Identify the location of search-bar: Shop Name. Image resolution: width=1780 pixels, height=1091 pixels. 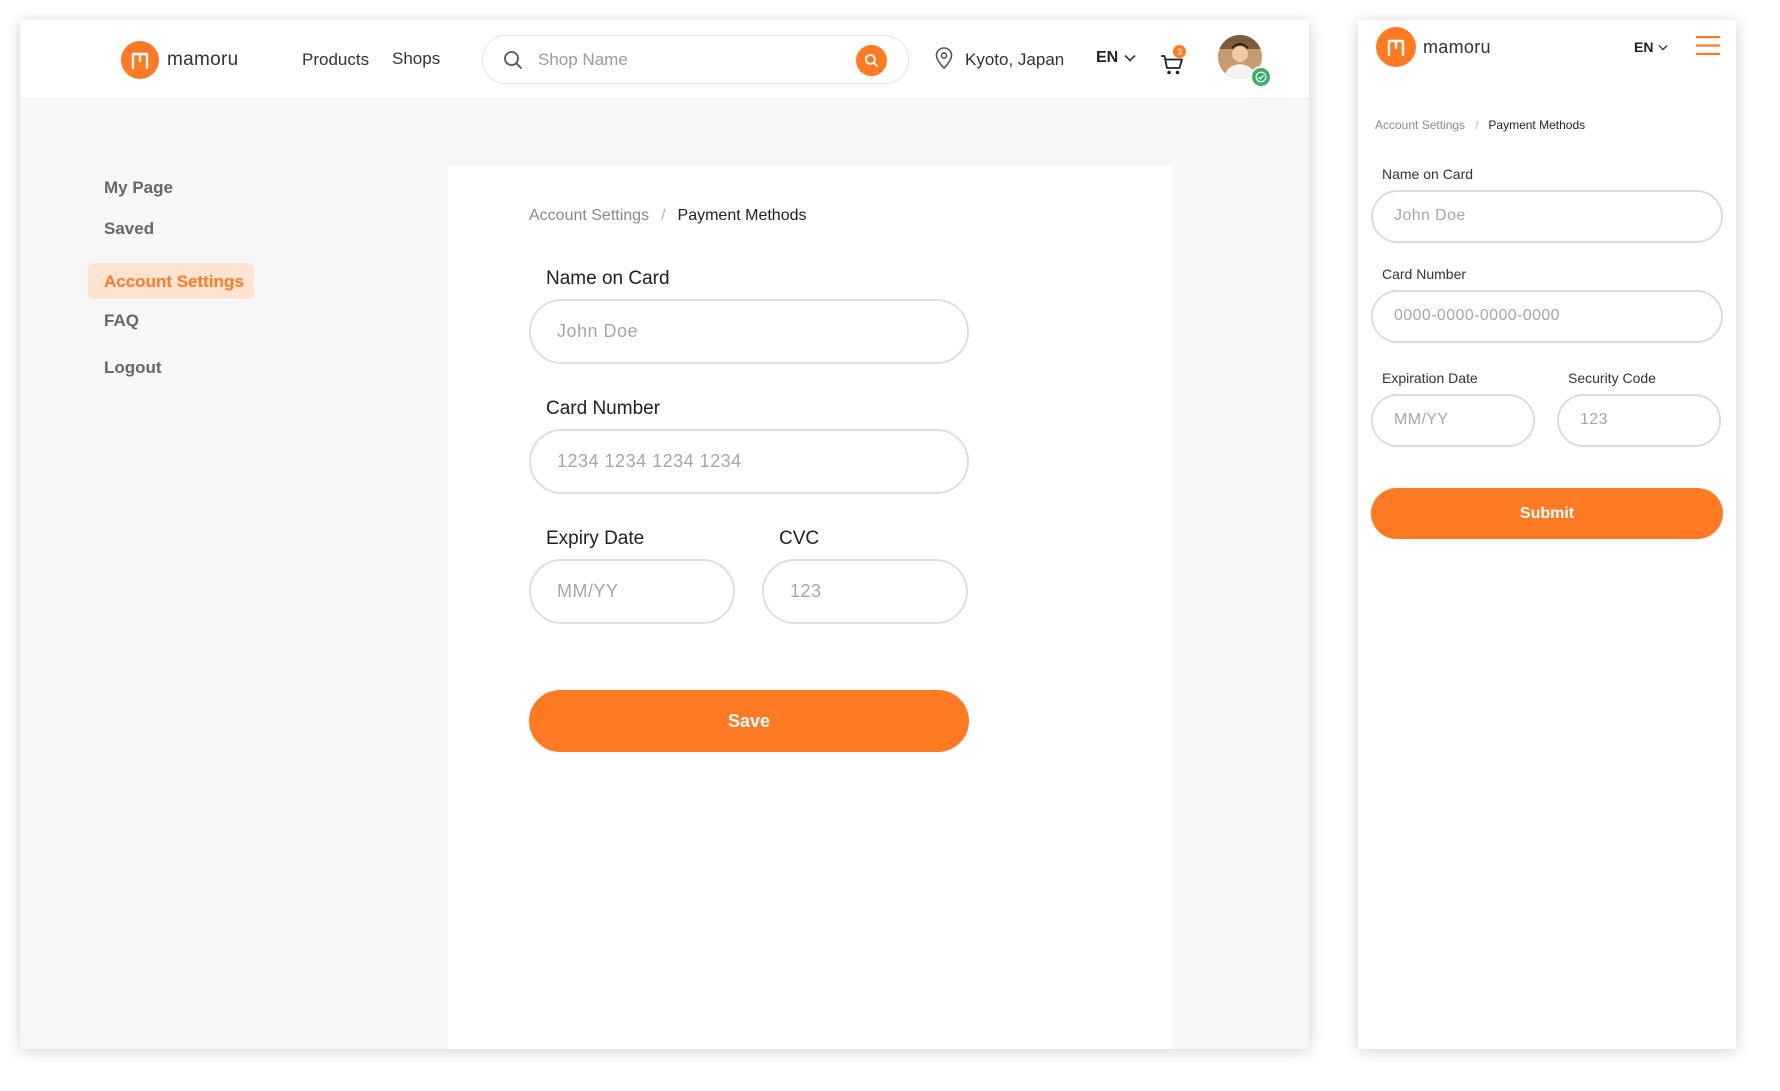
(695, 59).